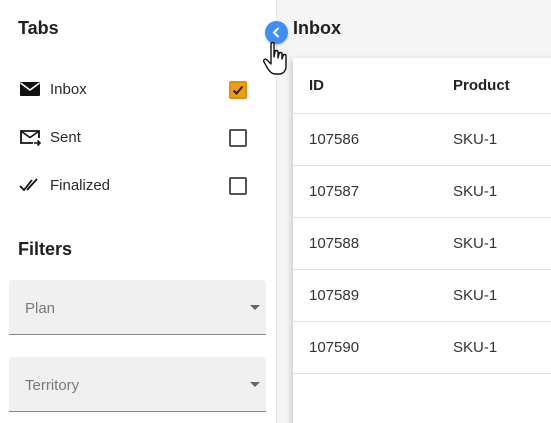 The width and height of the screenshot is (551, 423). What do you see at coordinates (138, 138) in the screenshot?
I see `tab-sent: Sent` at bounding box center [138, 138].